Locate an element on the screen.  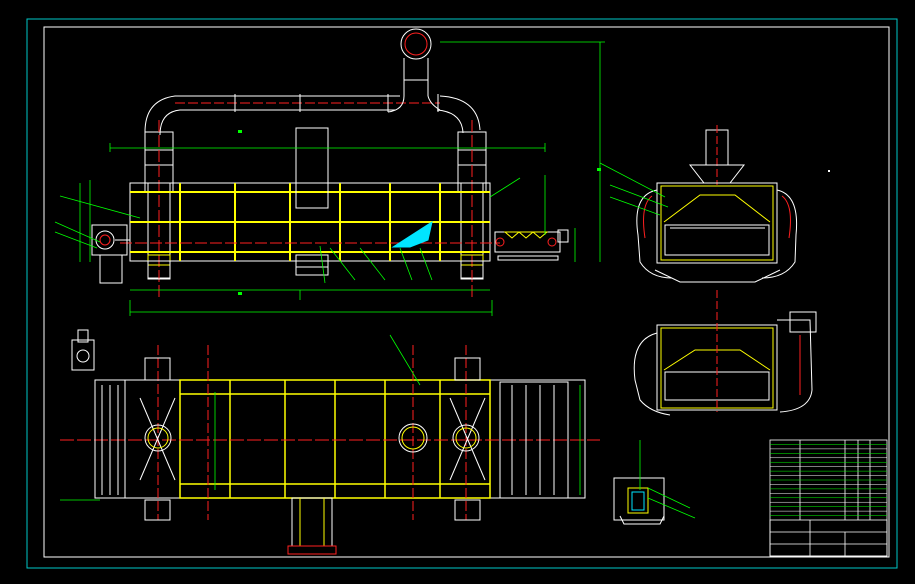
title-block is located at coordinates (828, 498).